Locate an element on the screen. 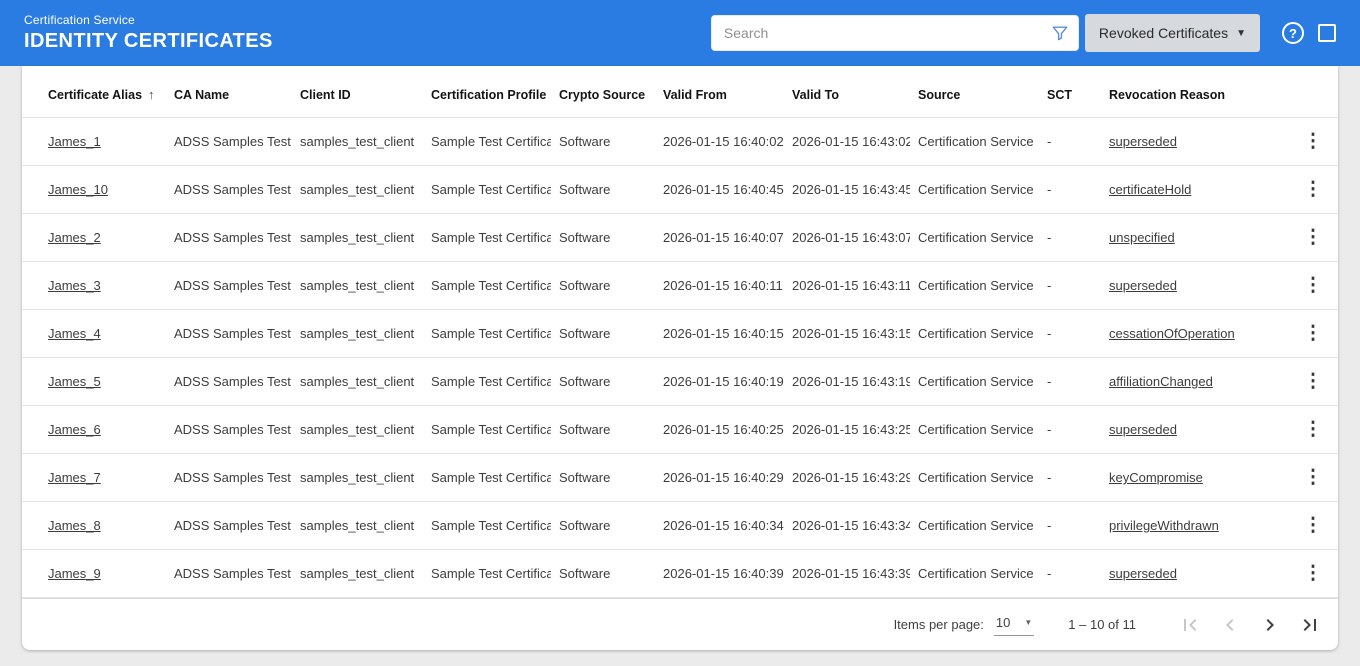 Image resolution: width=1360 pixels, height=666 pixels. revocation-reason-link: cessationOfOperation is located at coordinates (1172, 333).